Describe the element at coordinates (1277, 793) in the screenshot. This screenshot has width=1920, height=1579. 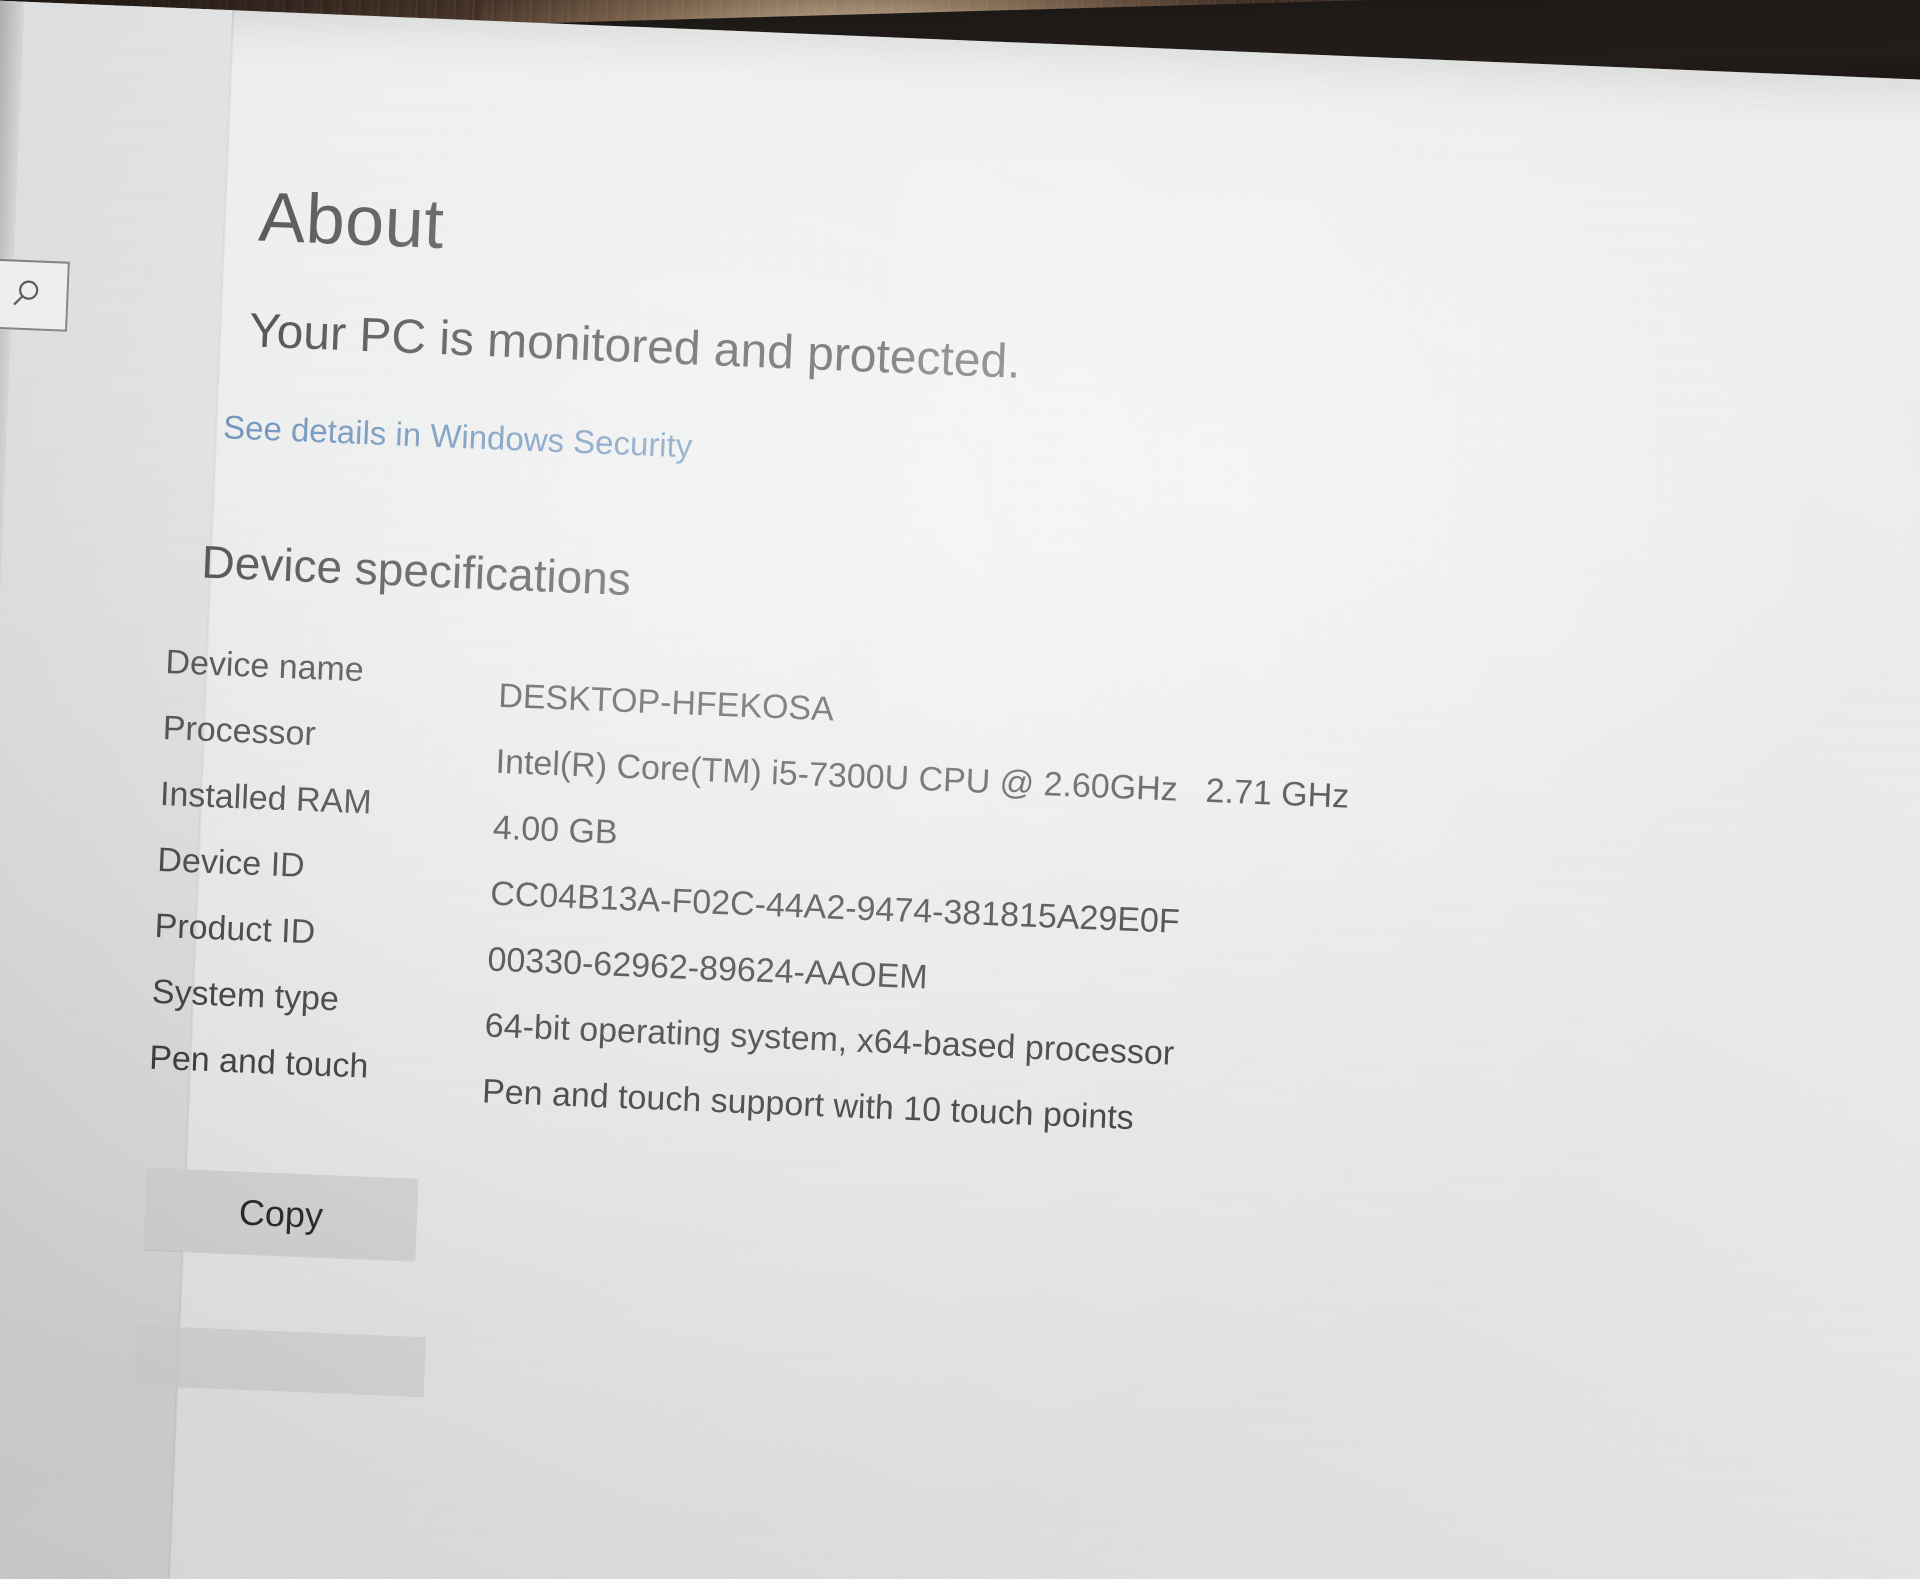
I see `spec-value-processor-speed: 2.71 GHz` at that location.